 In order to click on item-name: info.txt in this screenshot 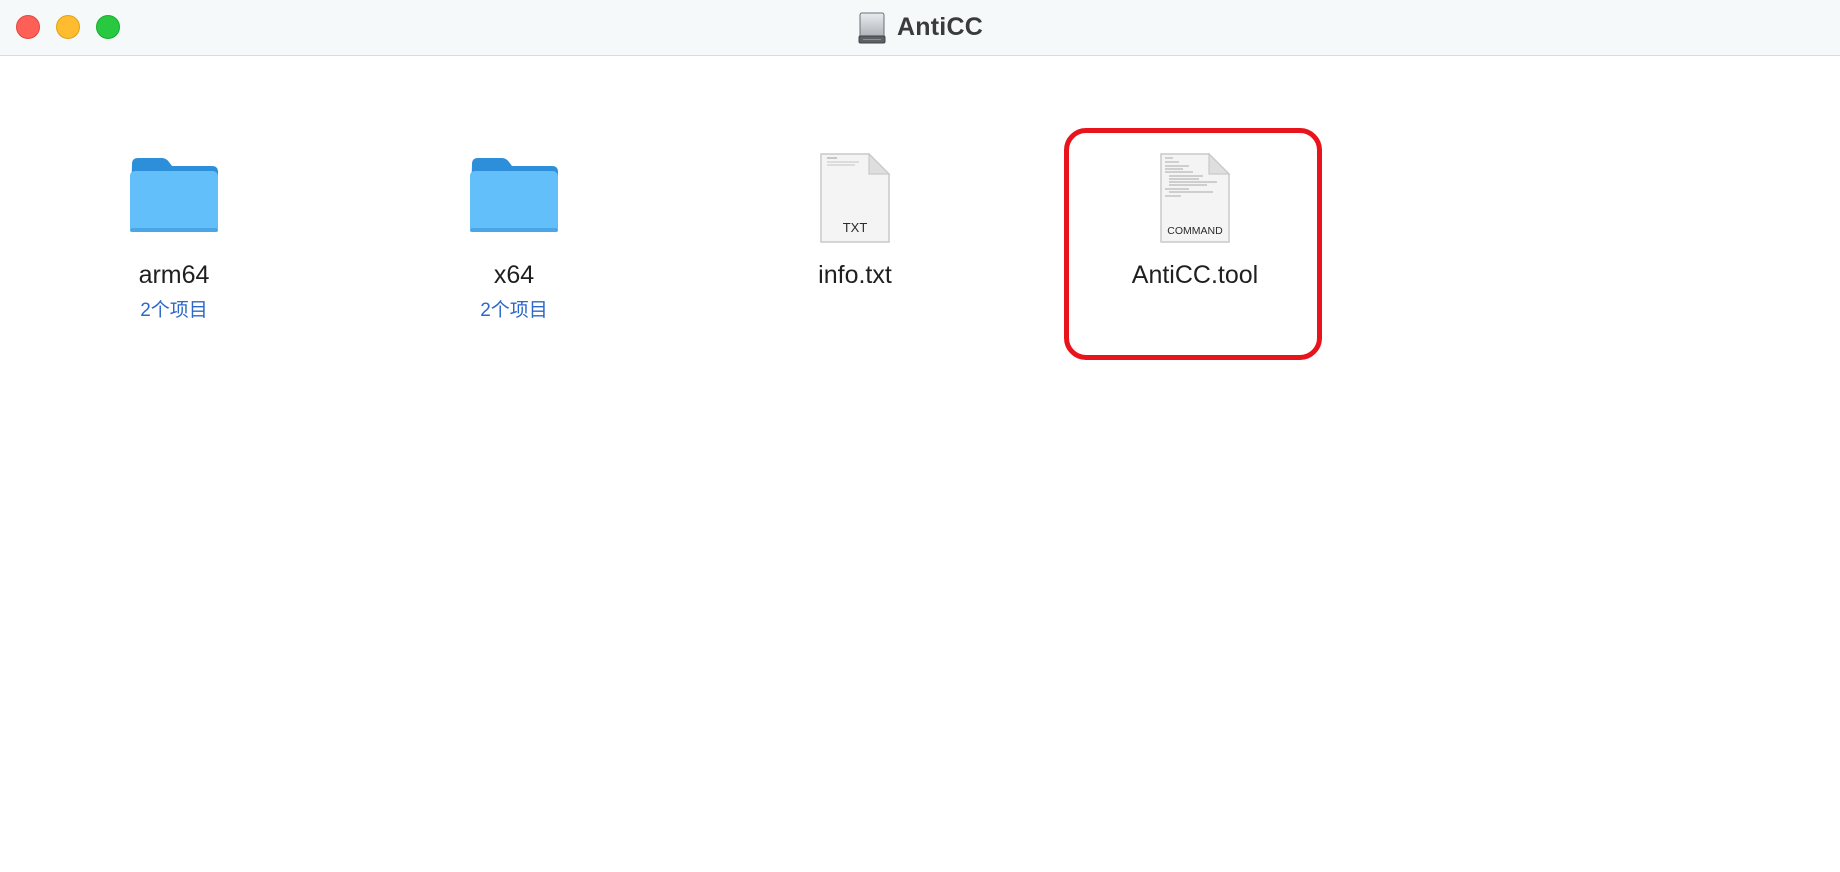, I will do `click(855, 275)`.